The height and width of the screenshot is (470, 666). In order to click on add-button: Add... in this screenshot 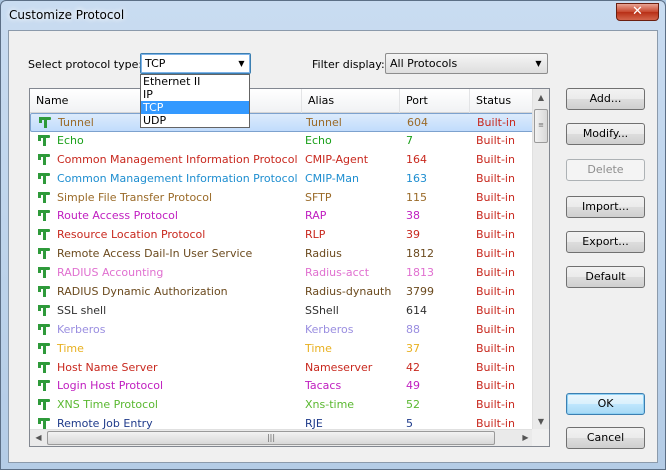, I will do `click(605, 99)`.